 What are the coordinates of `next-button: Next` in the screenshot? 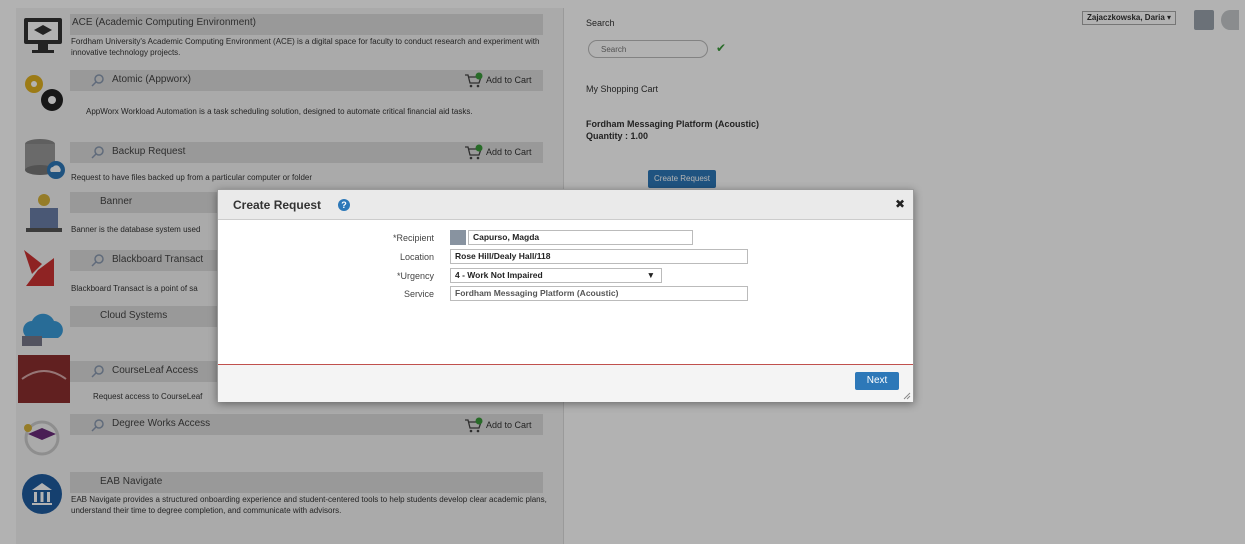 It's located at (877, 381).